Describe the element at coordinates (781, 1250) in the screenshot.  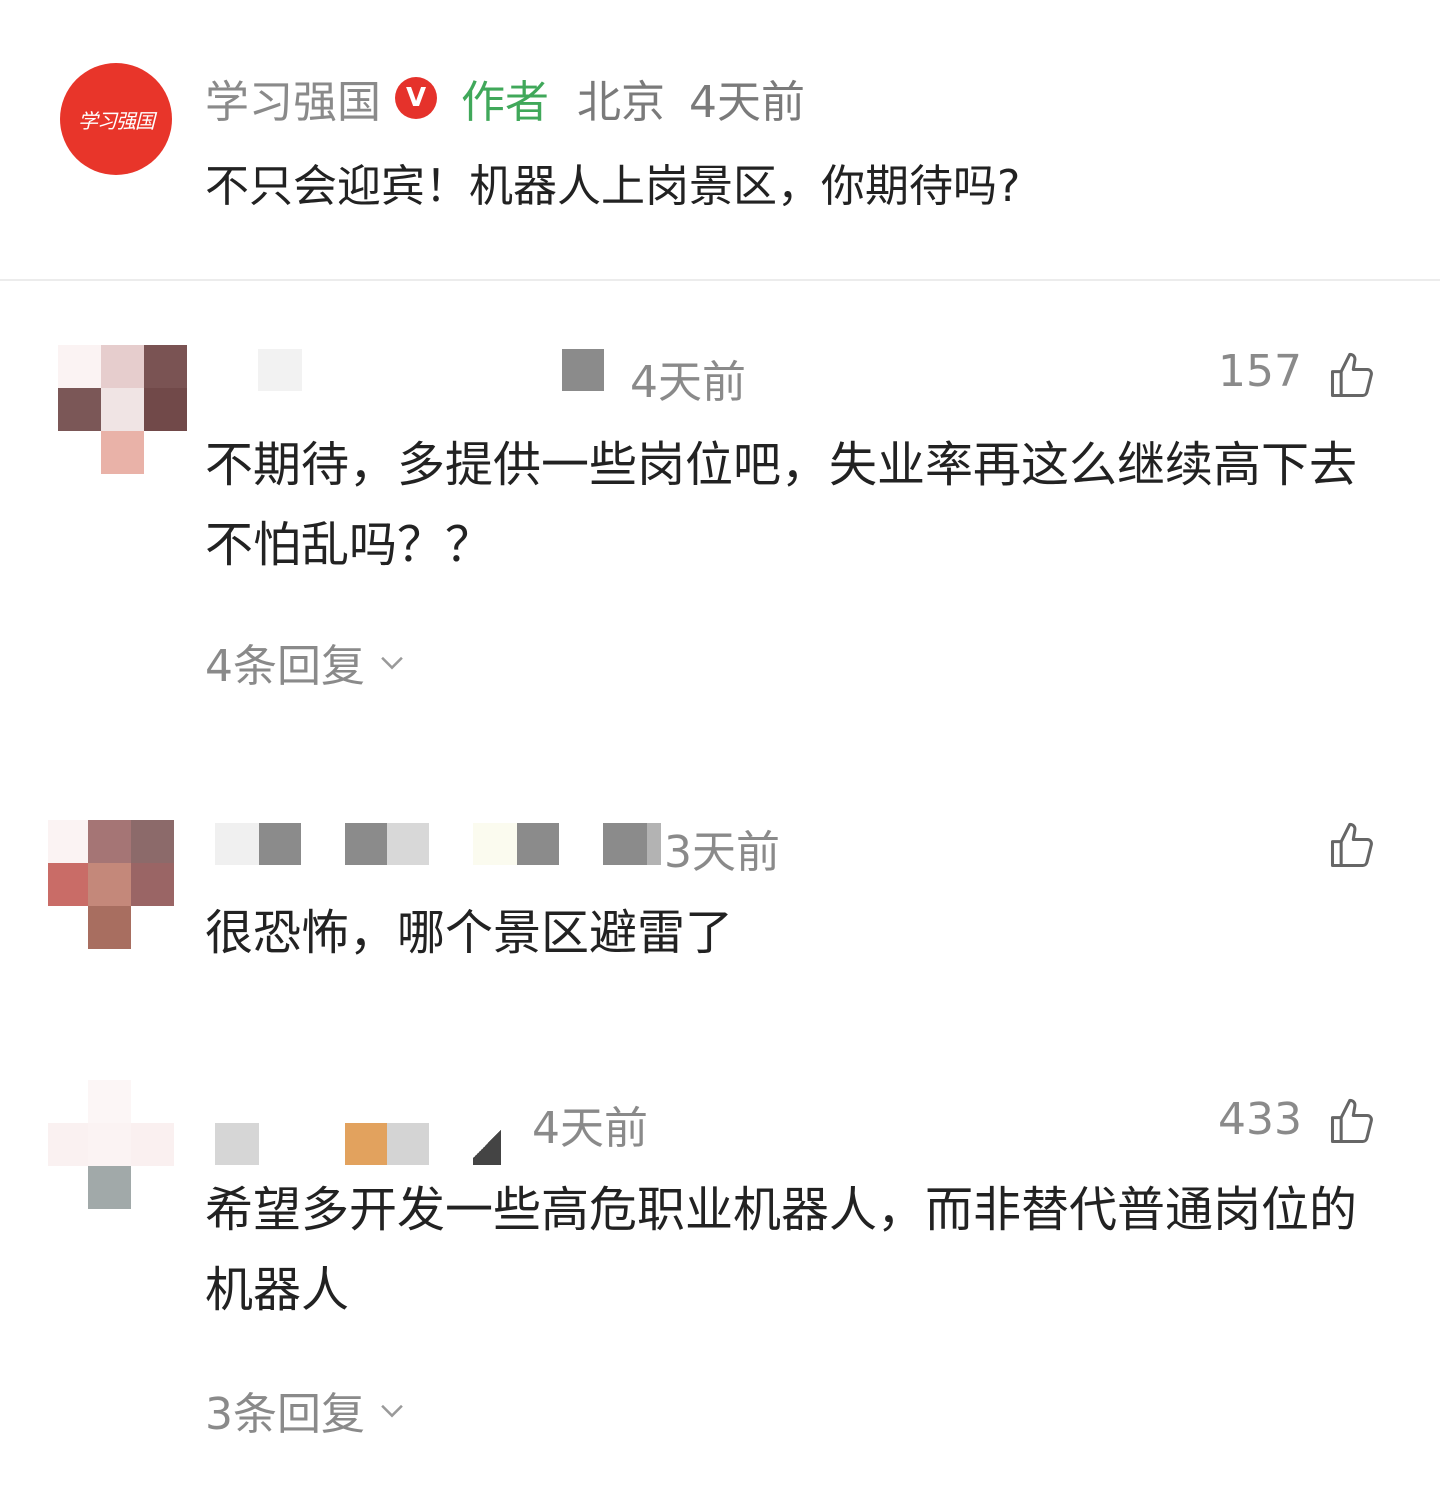
I see `comment-text: 希望多开发一些高危职业机器人，而非替代普通岗位的机器人` at that location.